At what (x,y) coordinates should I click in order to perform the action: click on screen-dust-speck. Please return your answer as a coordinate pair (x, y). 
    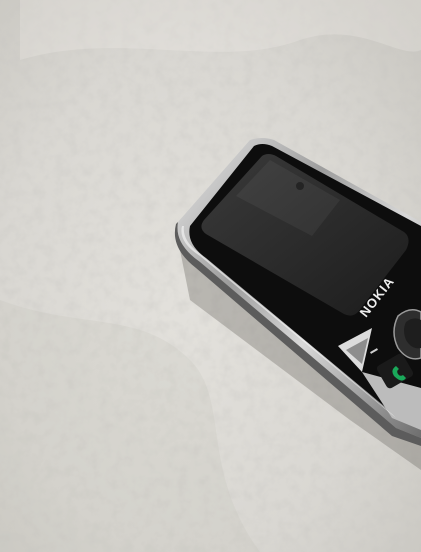
    Looking at the image, I should click on (300, 186).